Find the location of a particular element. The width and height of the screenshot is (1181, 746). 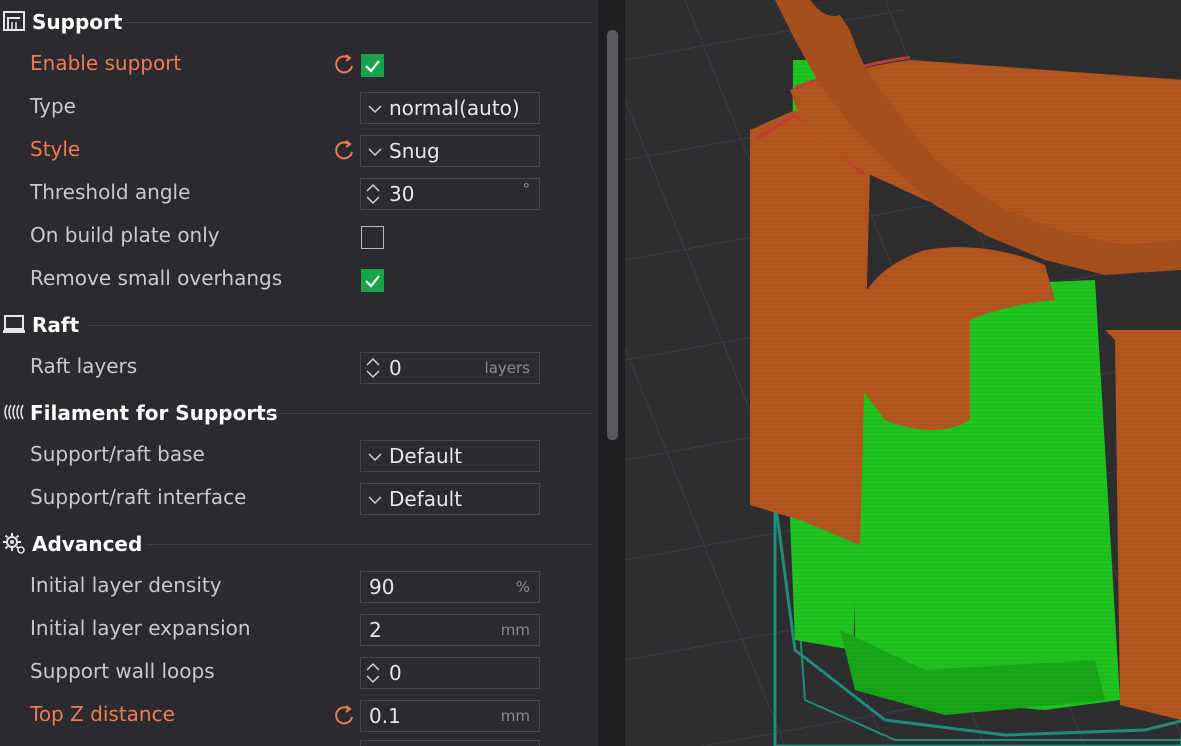

support-raft-interface-select: Default is located at coordinates (450, 499).